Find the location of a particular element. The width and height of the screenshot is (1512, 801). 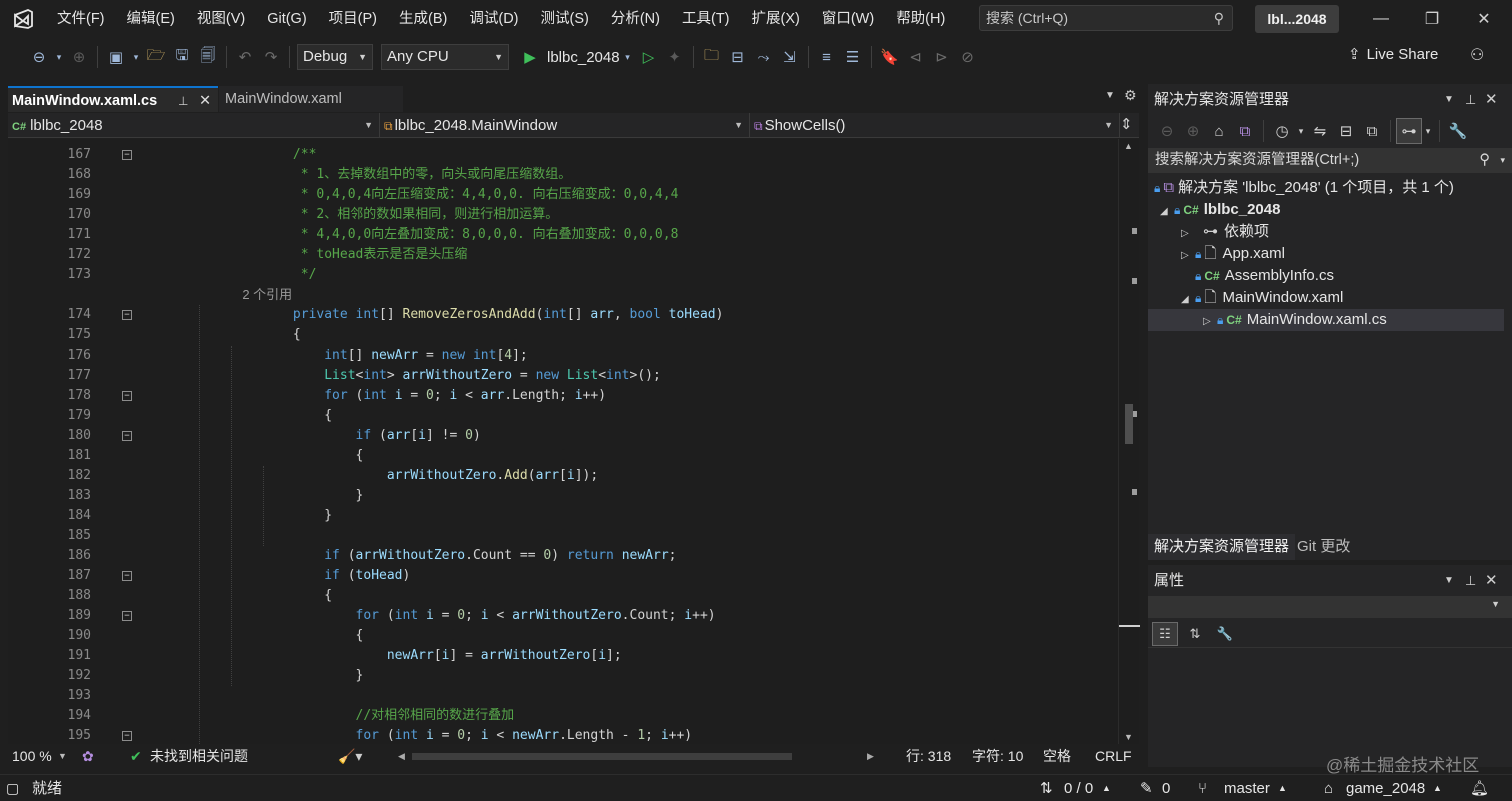

menu-item: Git(G) is located at coordinates (286, 19).